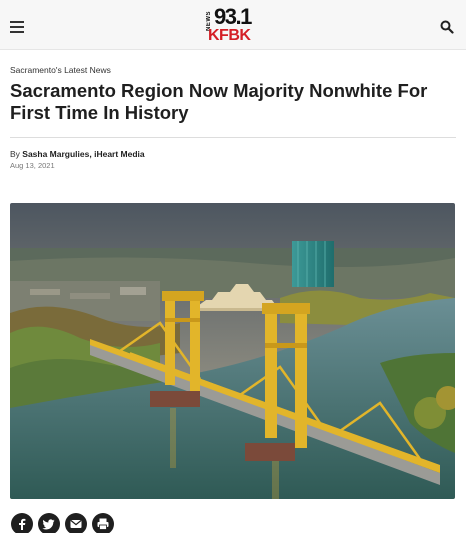  Describe the element at coordinates (233, 16) in the screenshot. I see `logo-frequency: 93.1` at that location.